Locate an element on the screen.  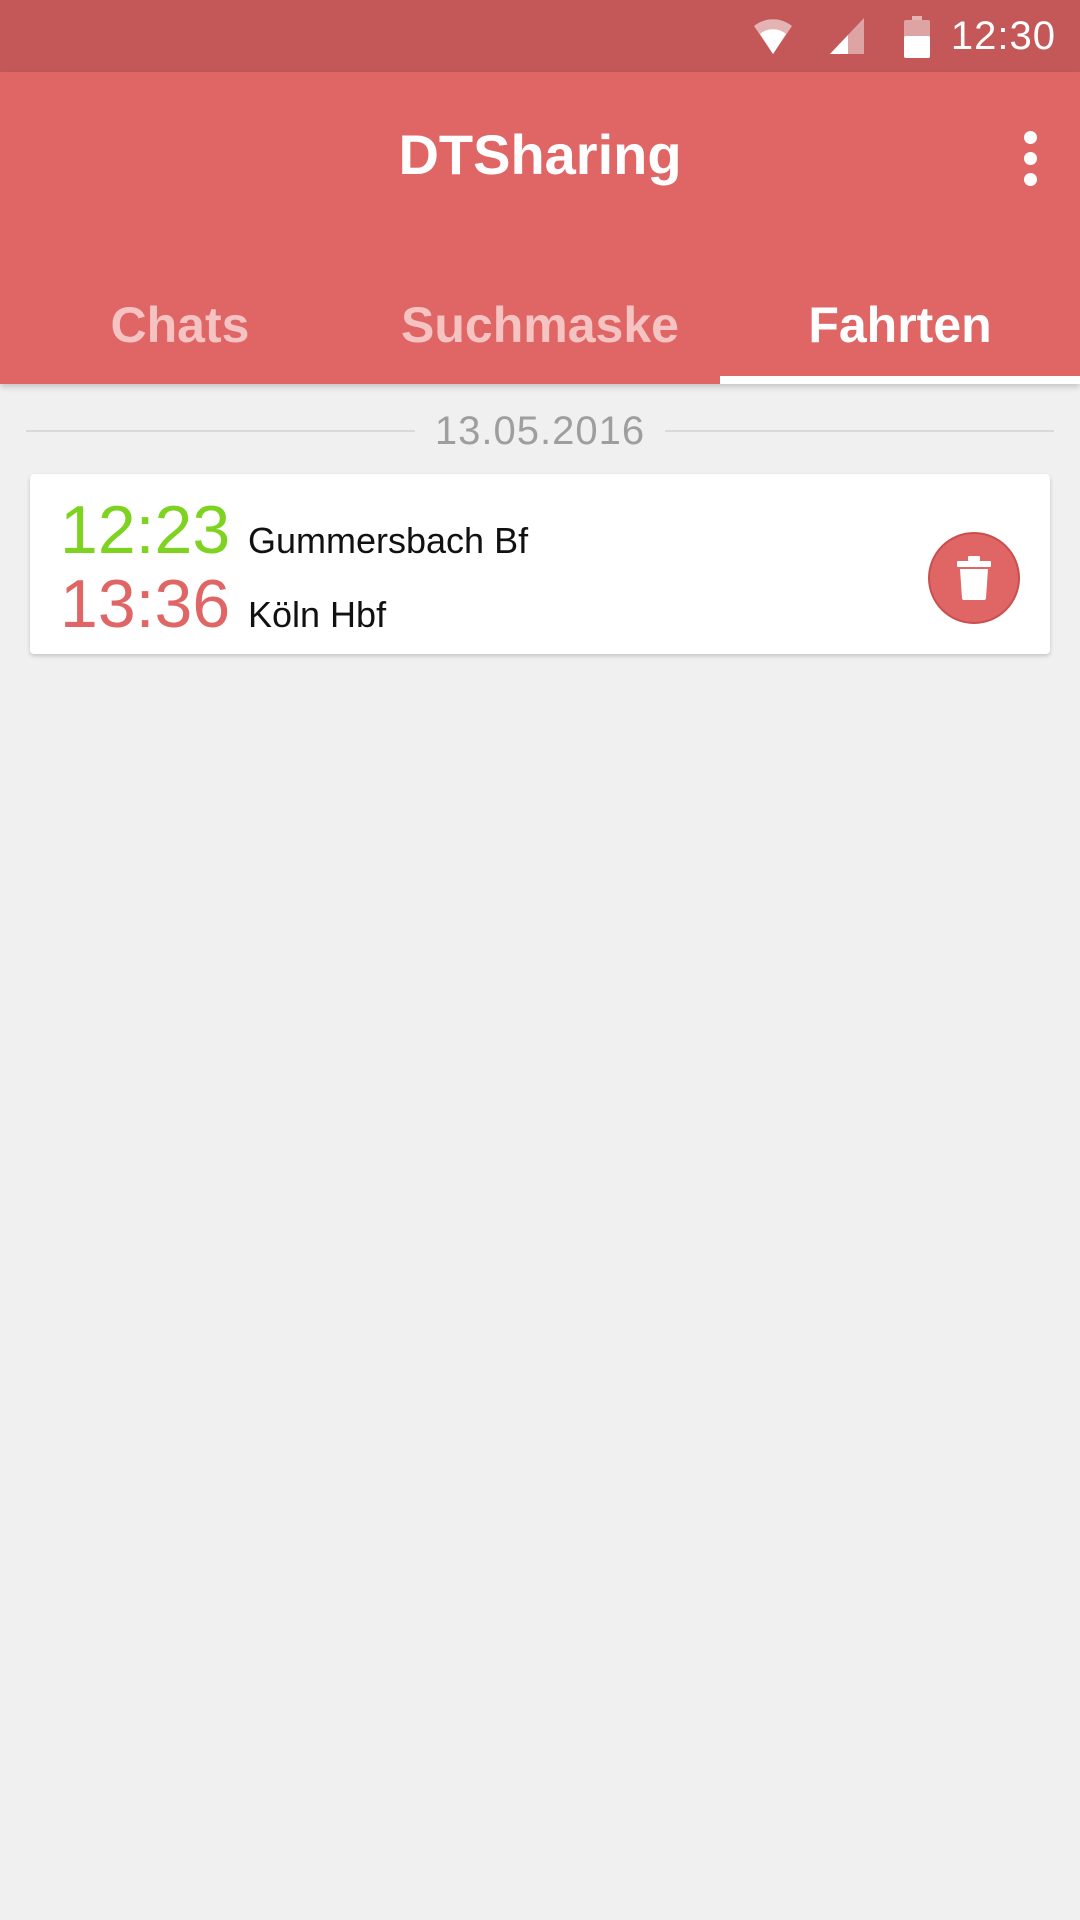
cell-signal-icon is located at coordinates (847, 36).